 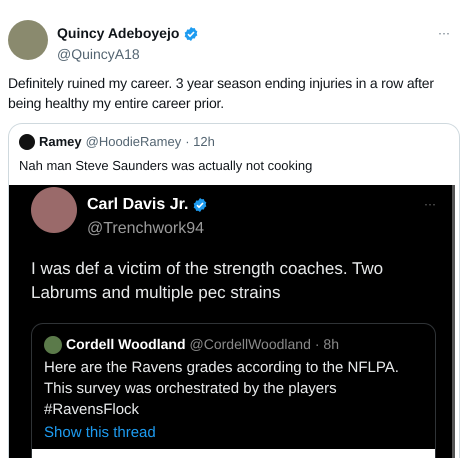 I want to click on timestamp: · 8h, so click(x=326, y=344).